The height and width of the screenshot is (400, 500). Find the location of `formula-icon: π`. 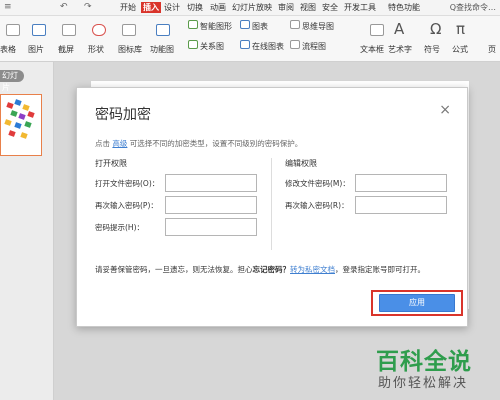

formula-icon: π is located at coordinates (461, 29).